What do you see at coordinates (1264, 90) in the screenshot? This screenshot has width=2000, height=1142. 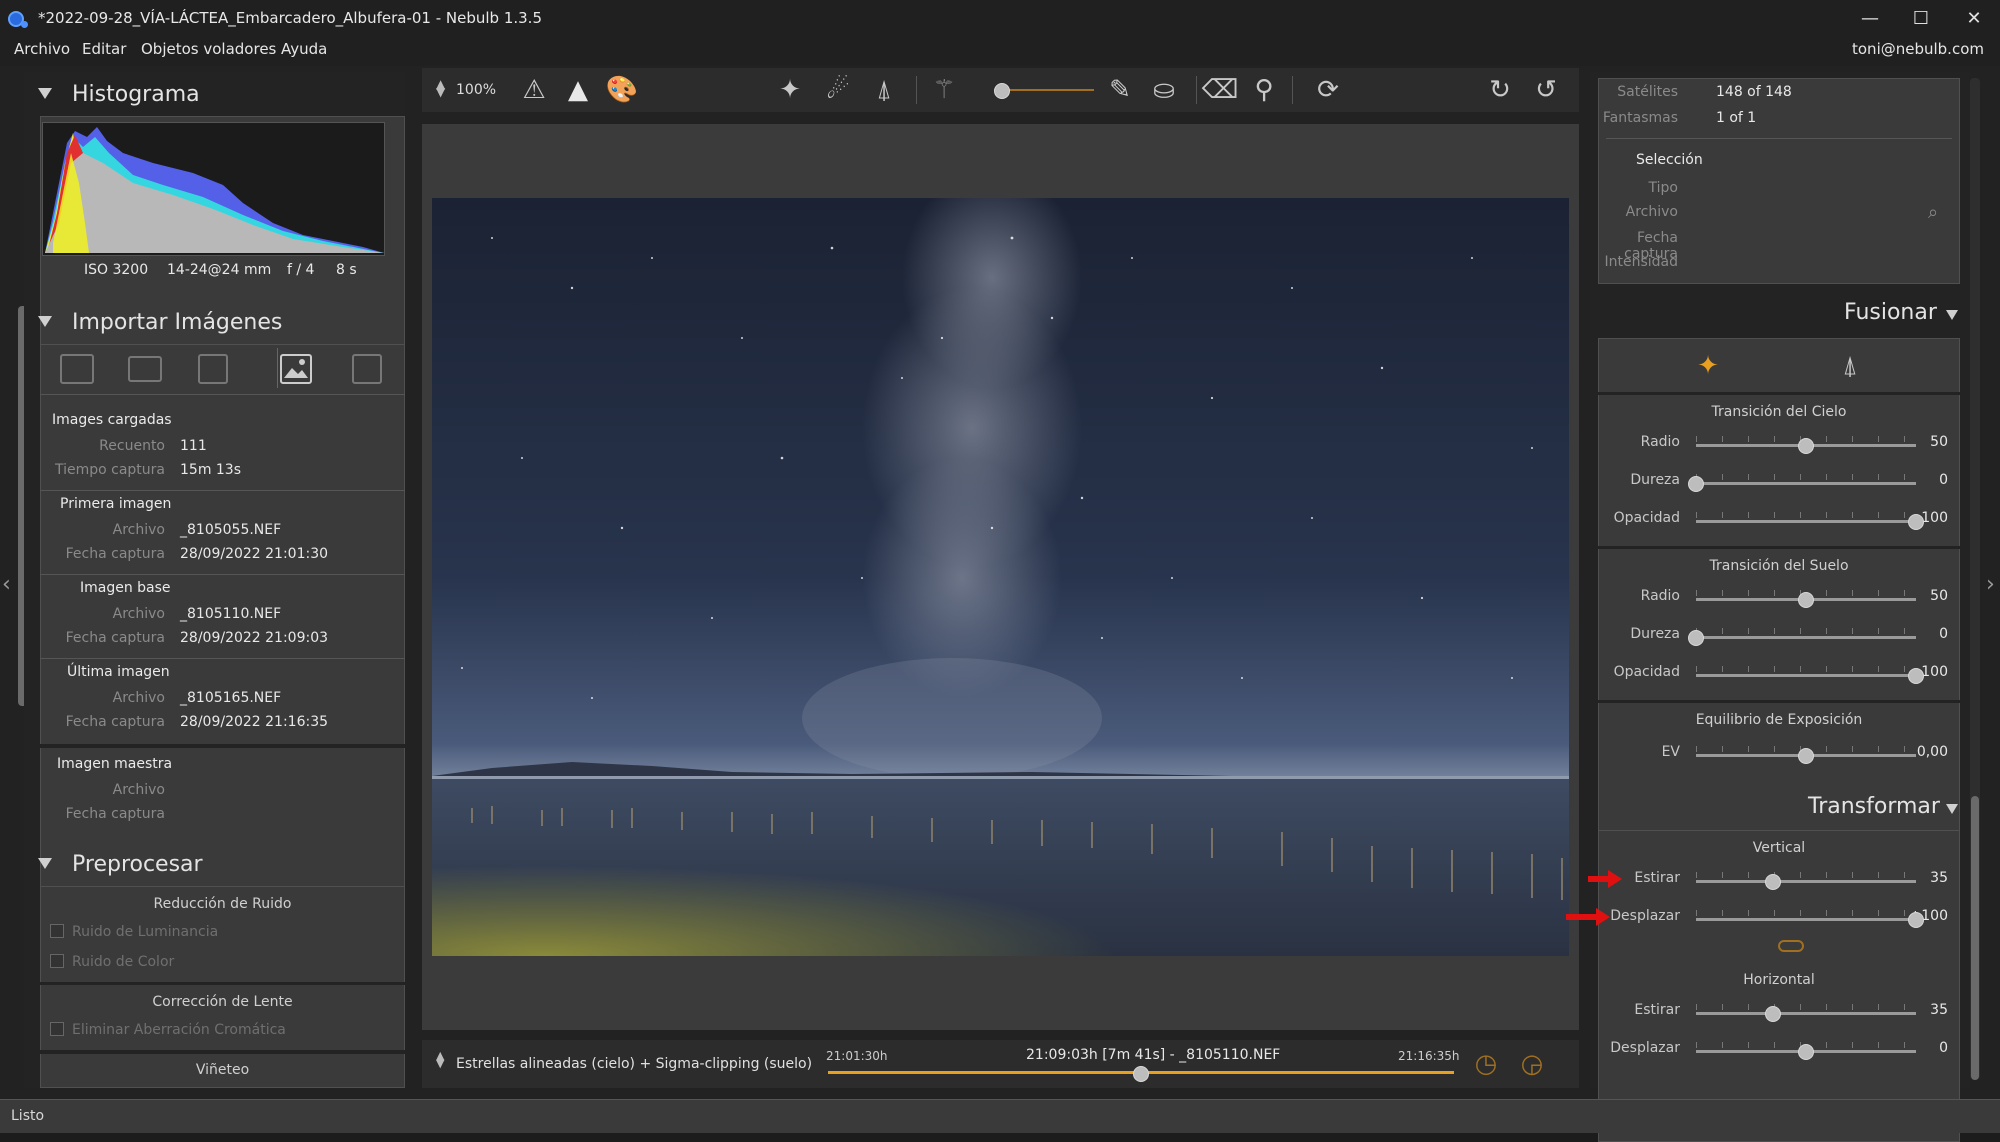 I see `broom-icon: ⚲` at bounding box center [1264, 90].